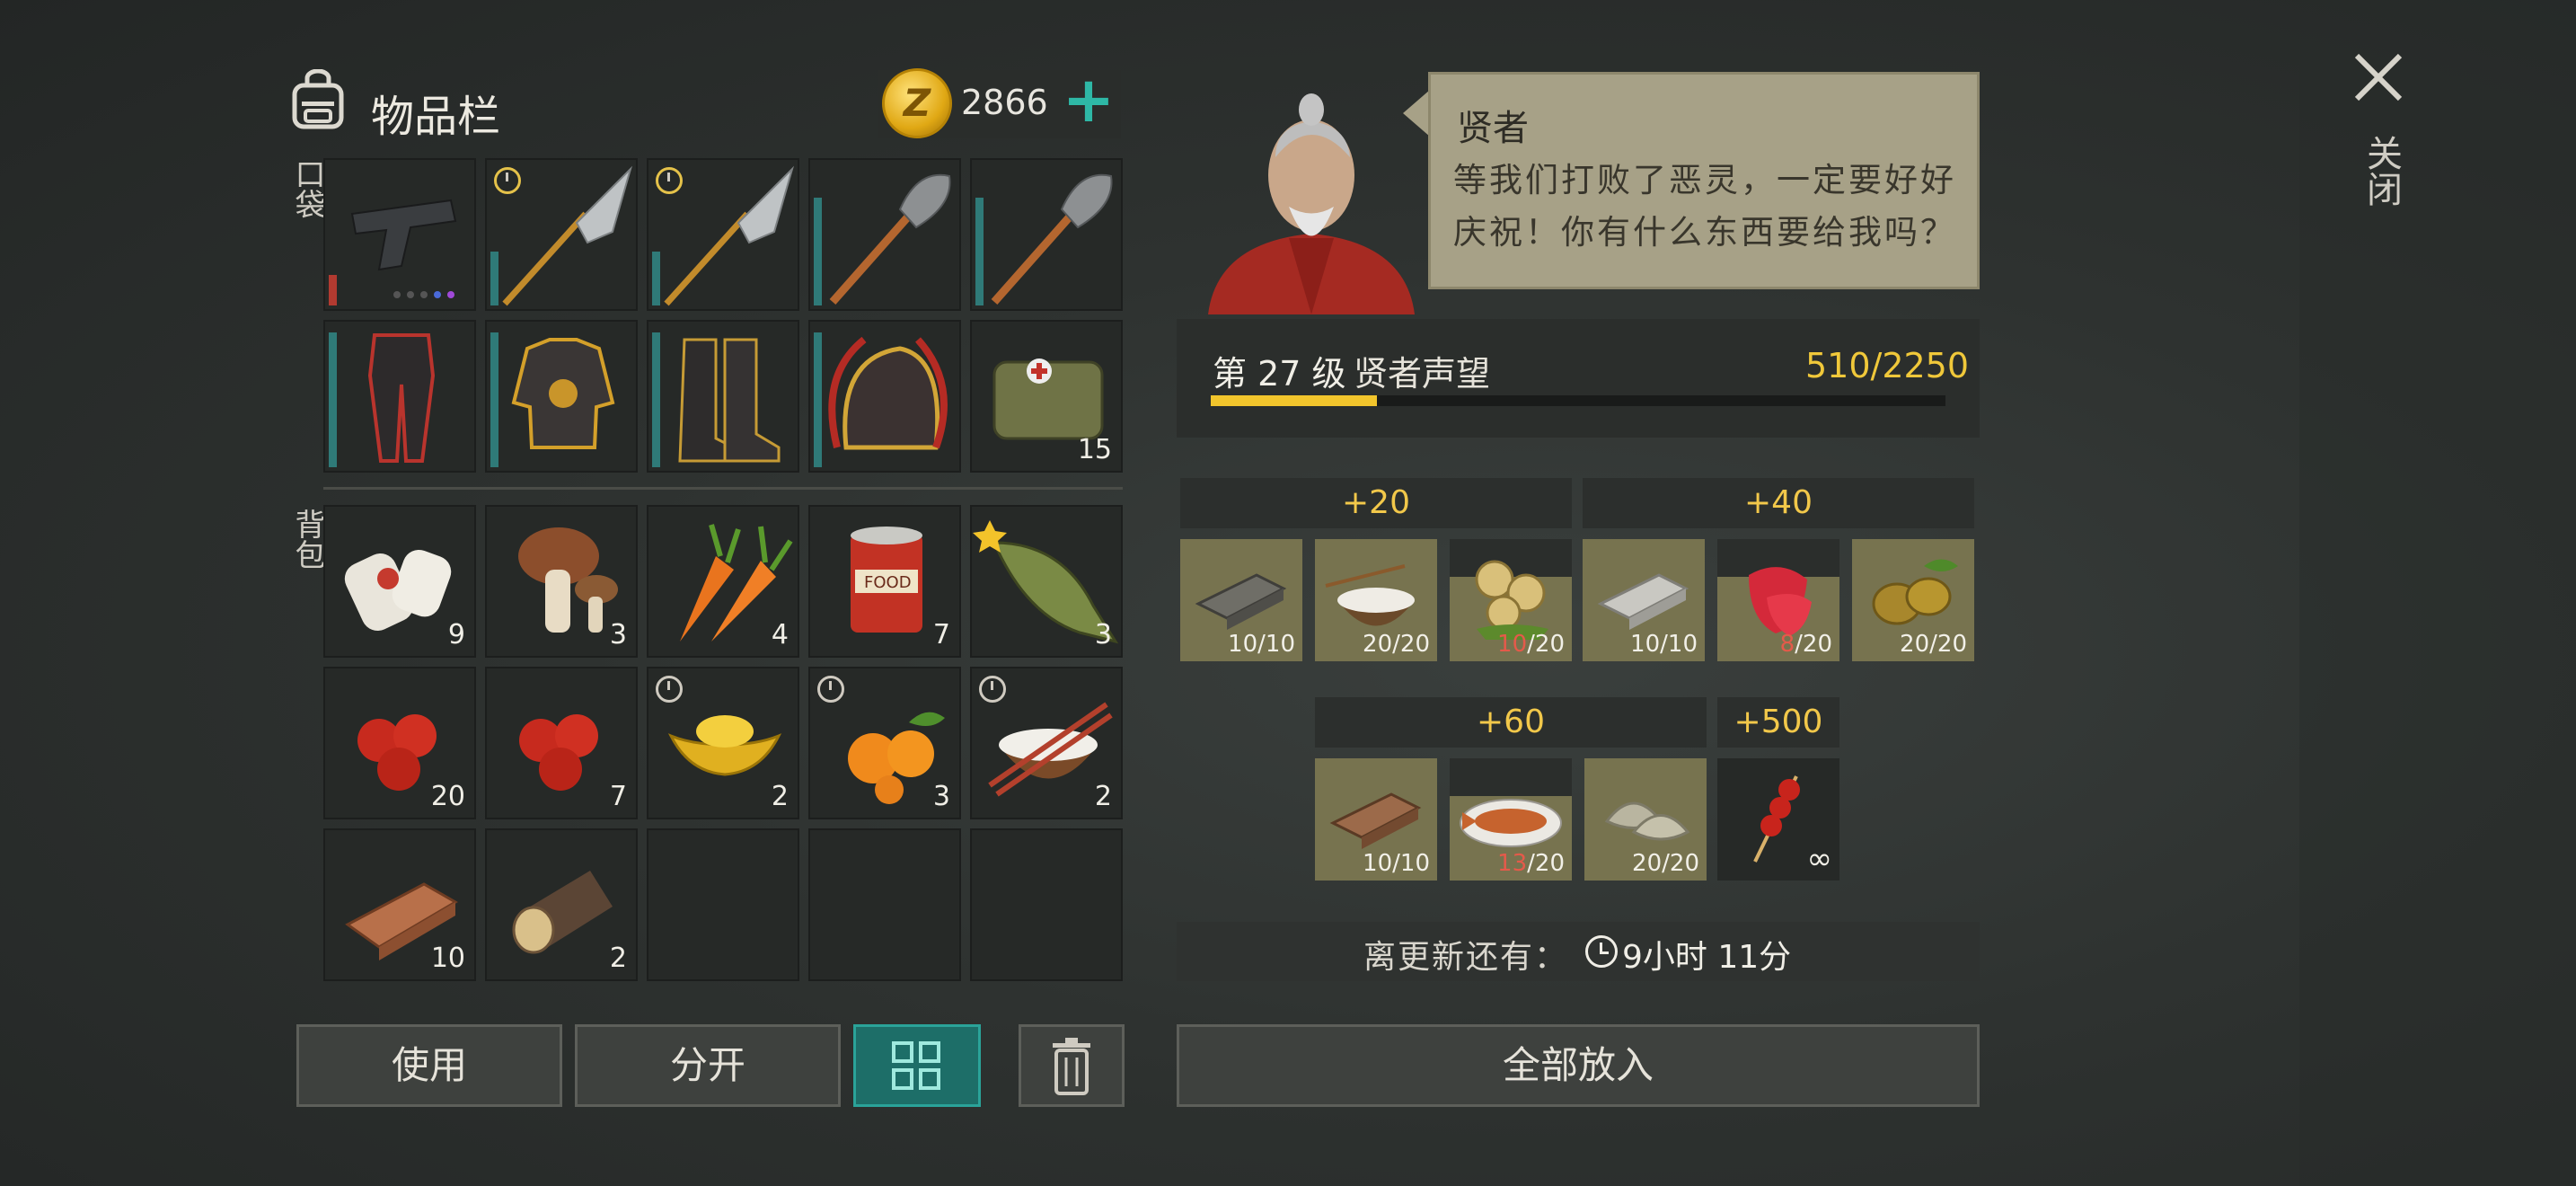 This screenshot has height=1186, width=2576. Describe the element at coordinates (723, 489) in the screenshot. I see `section-divider` at that location.